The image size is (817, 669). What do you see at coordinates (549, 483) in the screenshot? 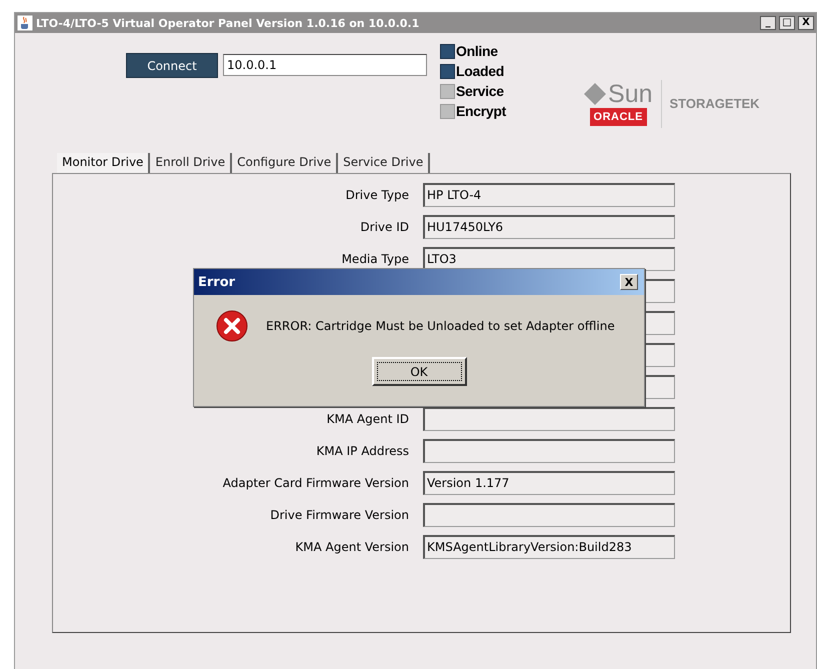
I see `read-only-field: Version 1.177` at bounding box center [549, 483].